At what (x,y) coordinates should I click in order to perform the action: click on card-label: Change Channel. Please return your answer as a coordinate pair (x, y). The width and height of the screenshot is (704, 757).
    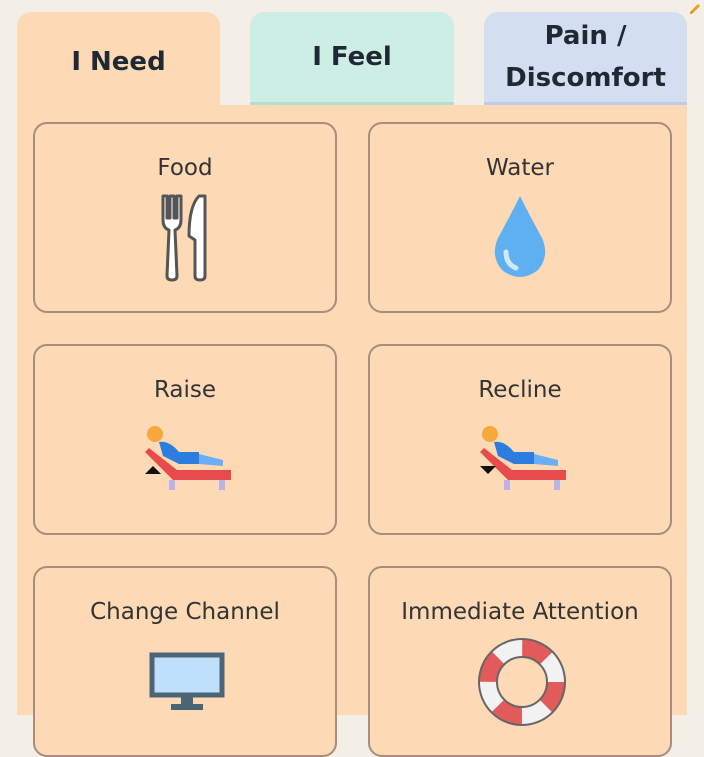
    Looking at the image, I should click on (185, 612).